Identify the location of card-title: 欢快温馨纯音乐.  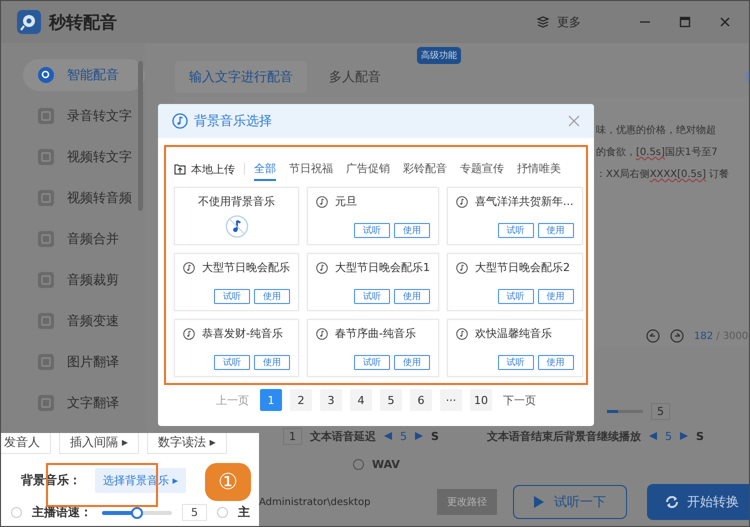
(513, 333).